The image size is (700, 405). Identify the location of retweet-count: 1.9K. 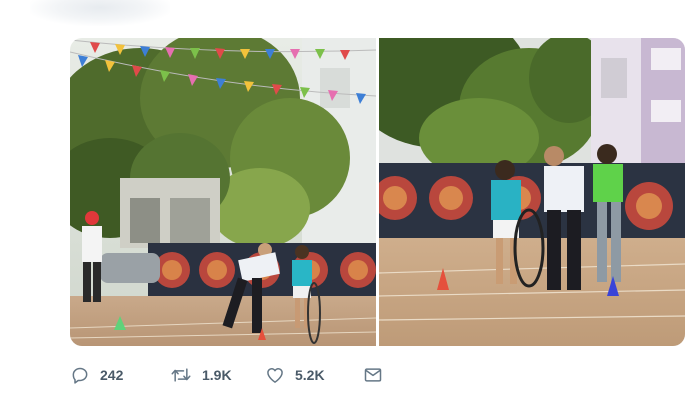
(217, 375).